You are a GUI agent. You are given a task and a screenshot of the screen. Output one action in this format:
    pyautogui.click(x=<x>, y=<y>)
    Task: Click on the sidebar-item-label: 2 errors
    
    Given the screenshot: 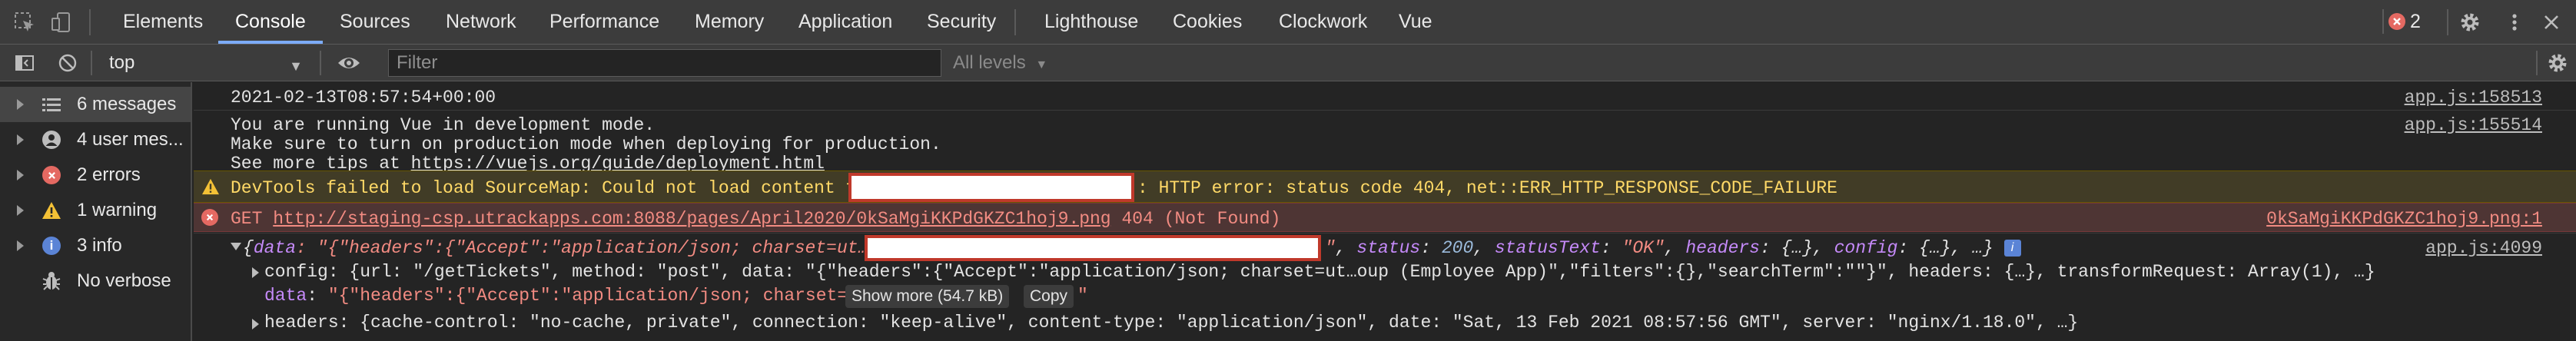 What is the action you would take?
    pyautogui.click(x=109, y=174)
    